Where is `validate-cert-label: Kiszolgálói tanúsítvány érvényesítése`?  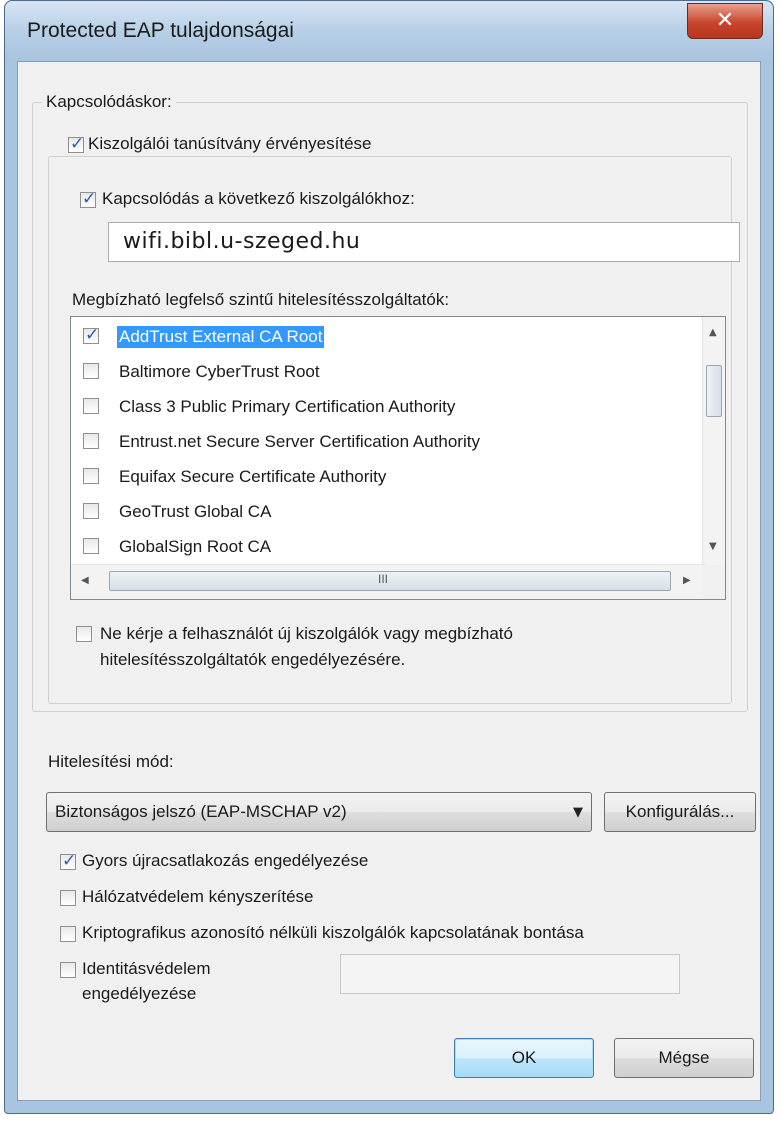 validate-cert-label: Kiszolgálói tanúsítvány érvényesítése is located at coordinates (233, 144).